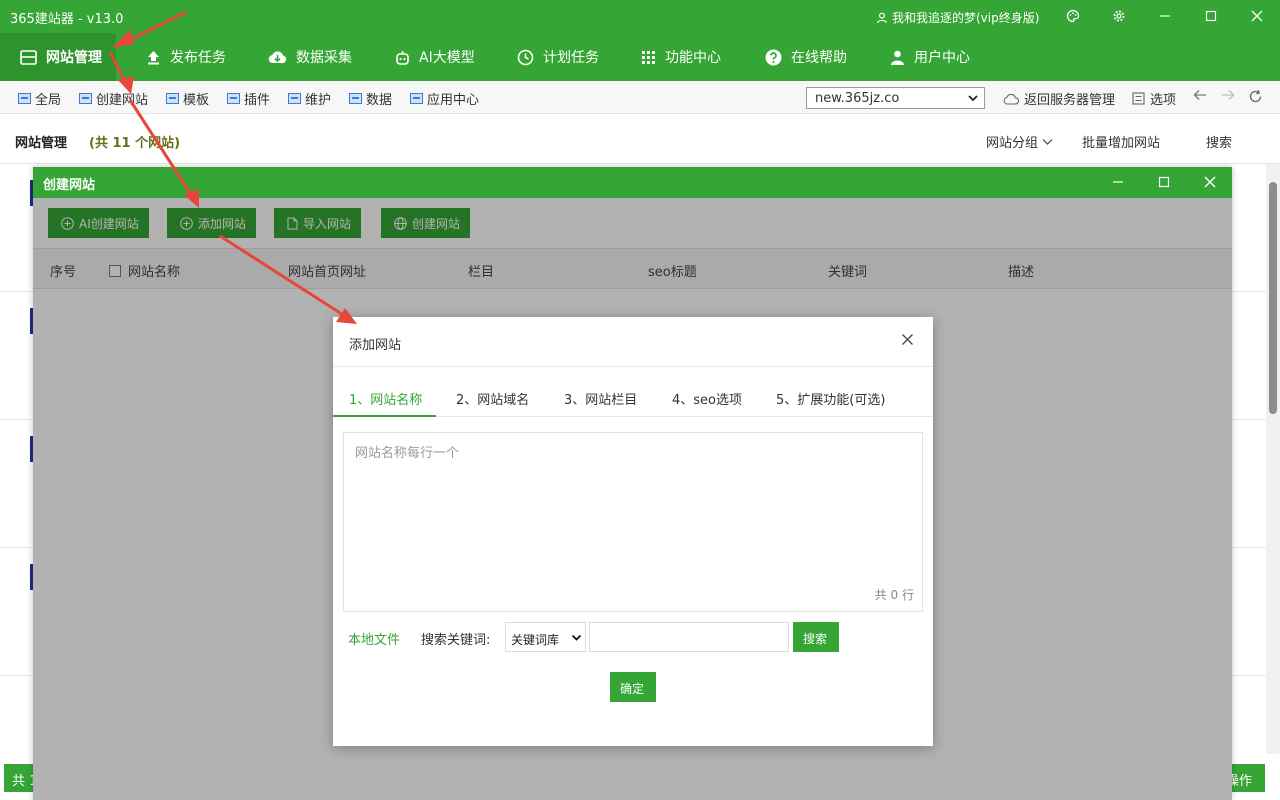  Describe the element at coordinates (385, 392) in the screenshot. I see `tab-site-name: 1、网站名称` at that location.